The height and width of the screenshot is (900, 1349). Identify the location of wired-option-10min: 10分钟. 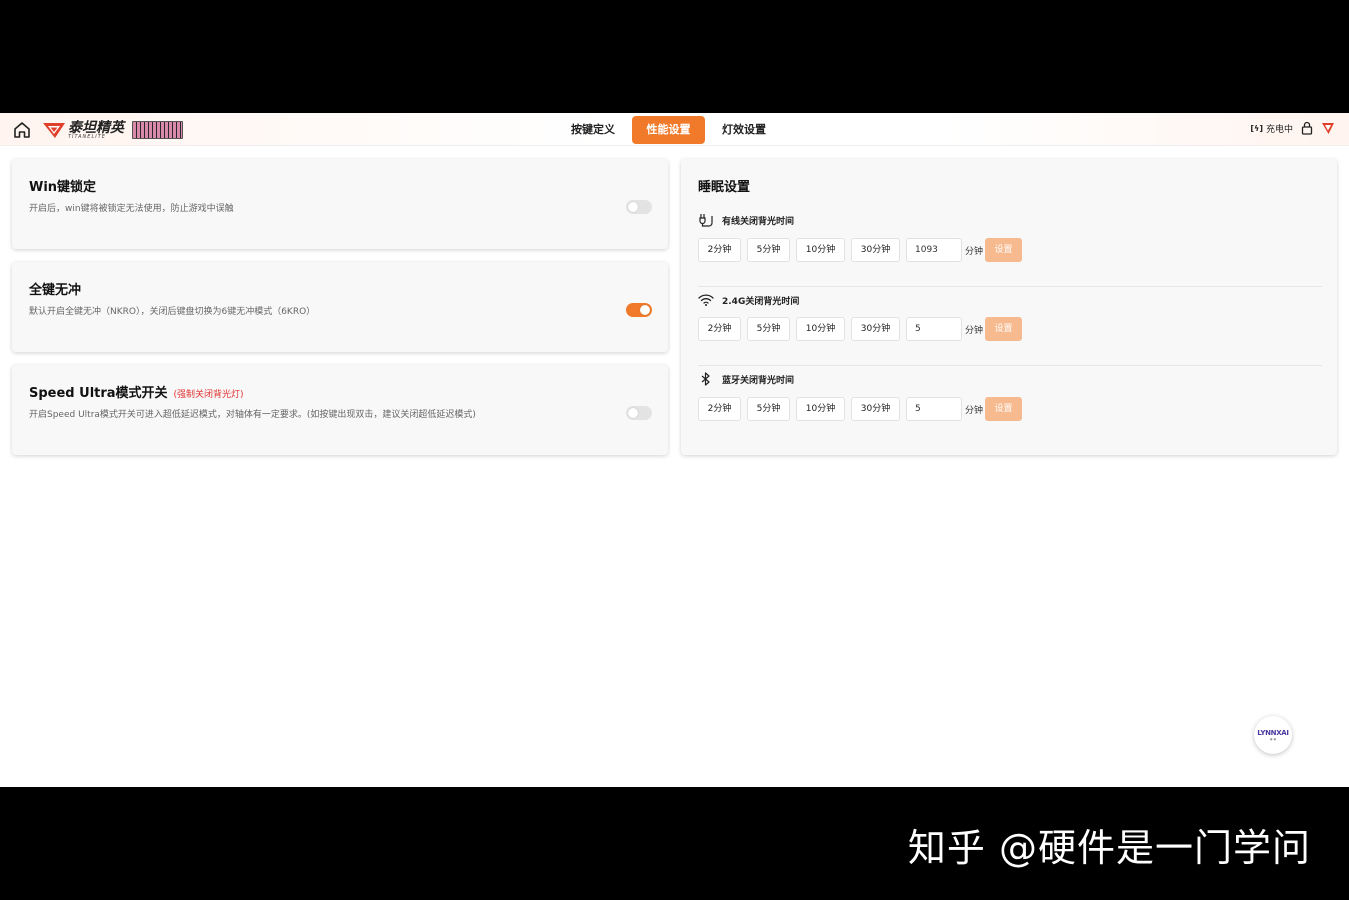
(820, 250).